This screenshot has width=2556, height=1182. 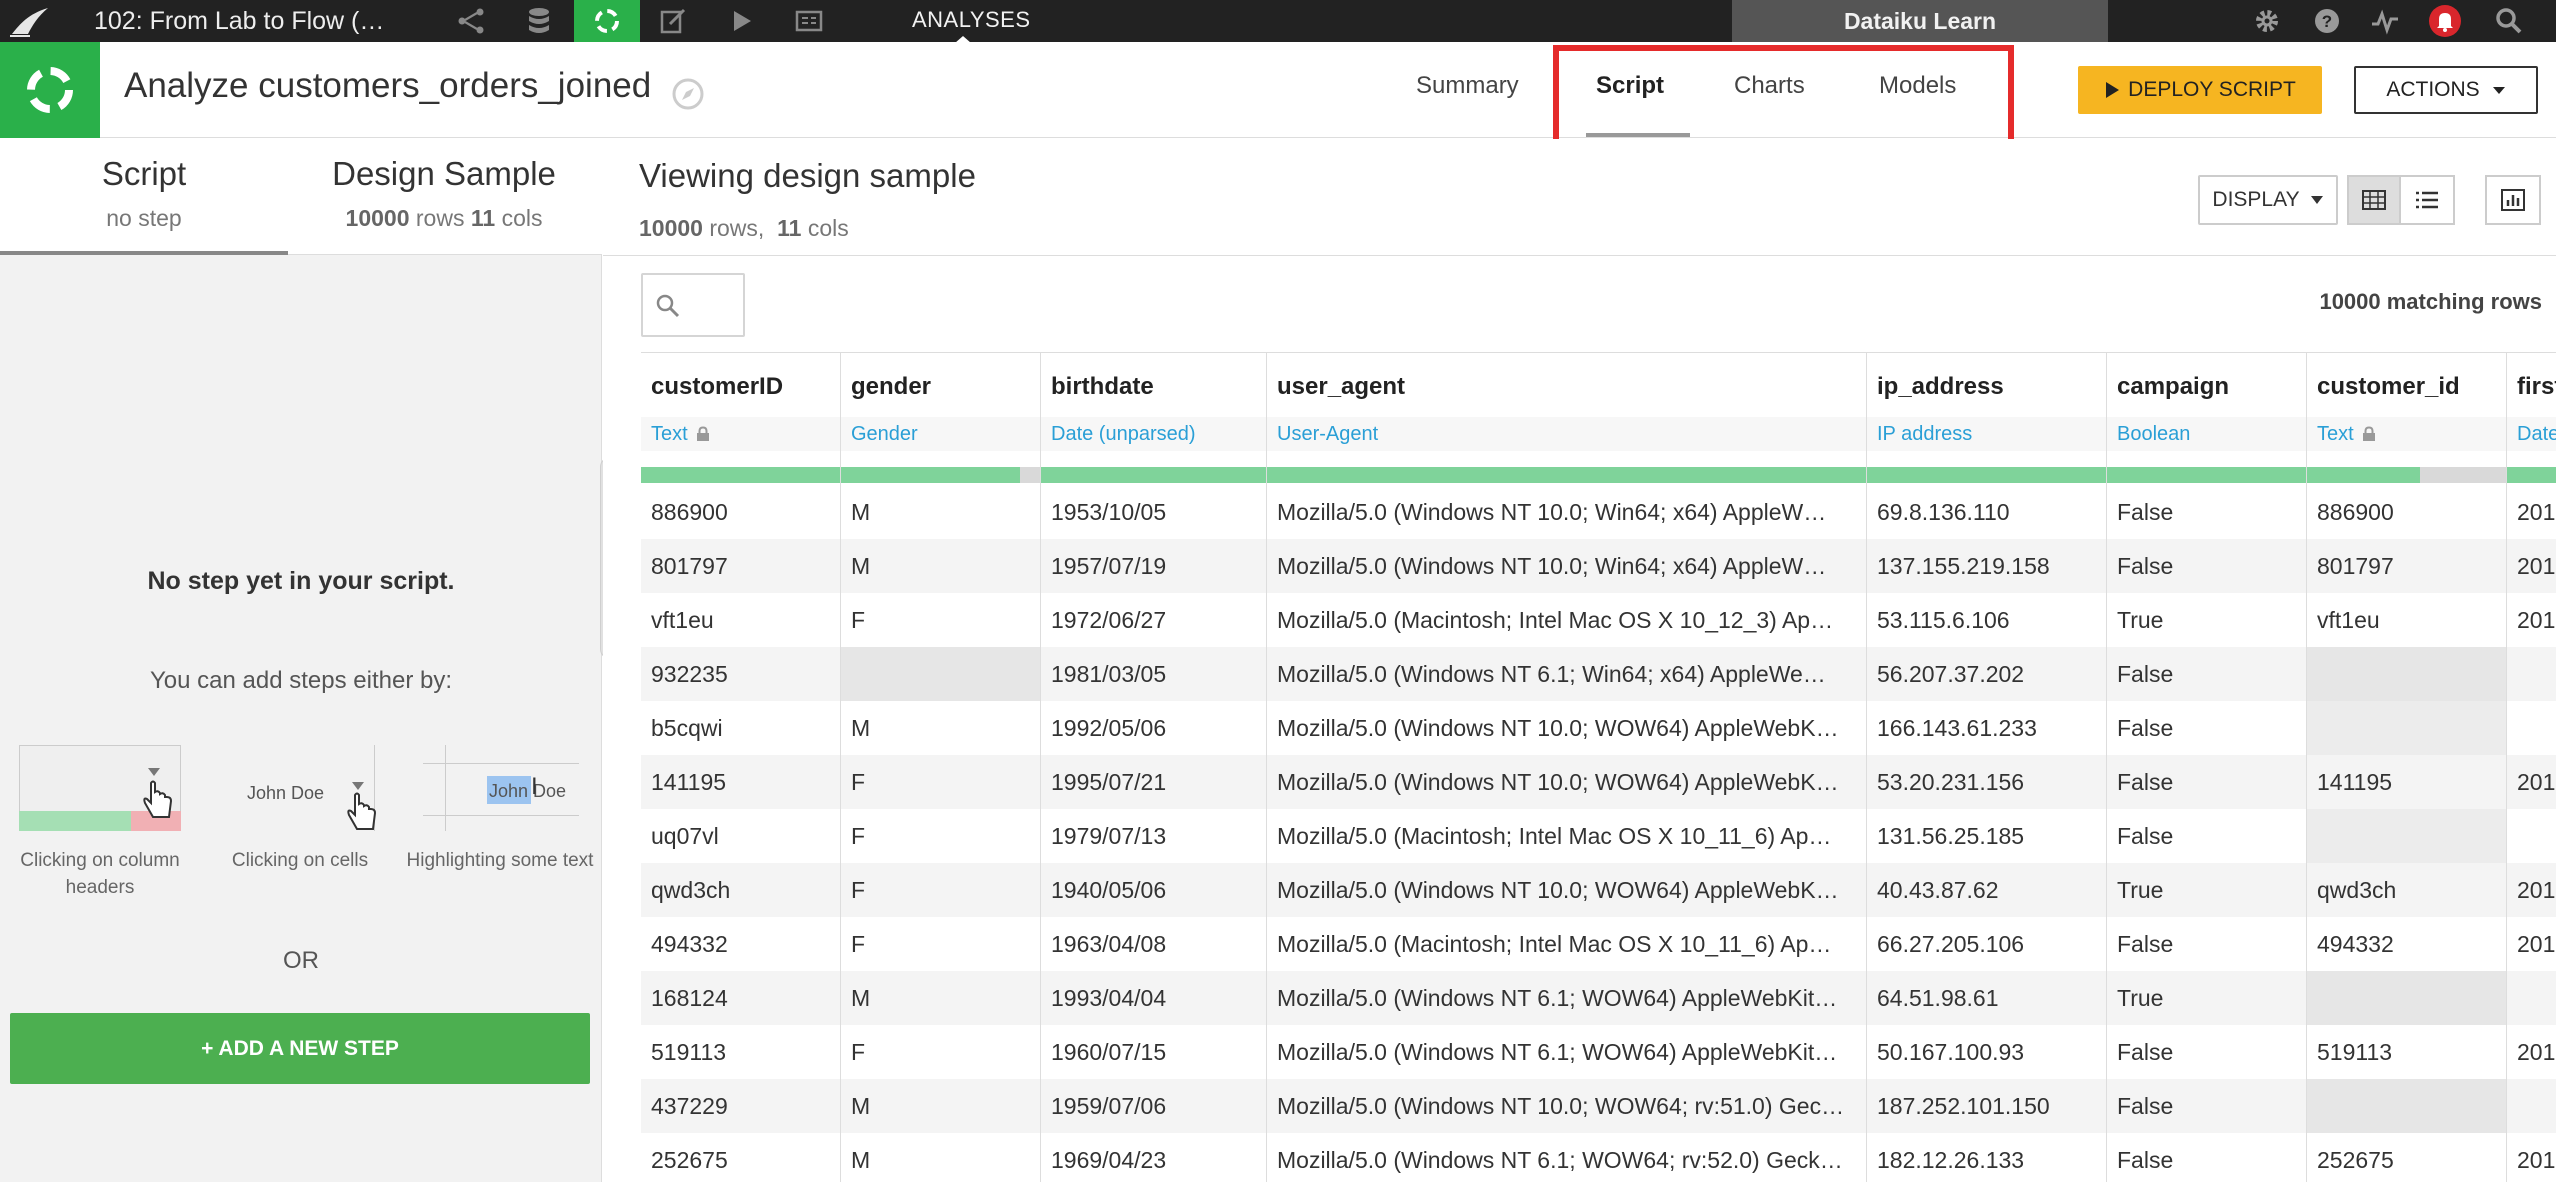 What do you see at coordinates (1153, 728) in the screenshot?
I see `table-cell: 1992/05/06` at bounding box center [1153, 728].